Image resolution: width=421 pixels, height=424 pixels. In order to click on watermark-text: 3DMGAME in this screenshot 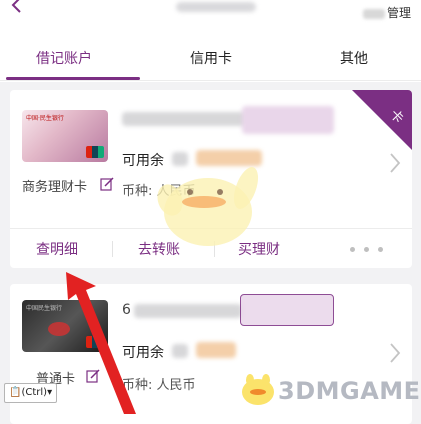, I will do `click(349, 391)`.